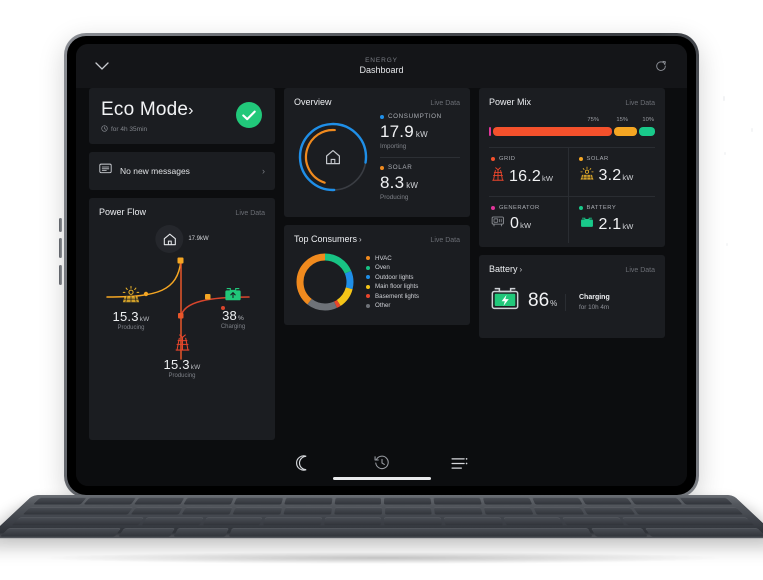  I want to click on device-volume-down-button, so click(60, 275).